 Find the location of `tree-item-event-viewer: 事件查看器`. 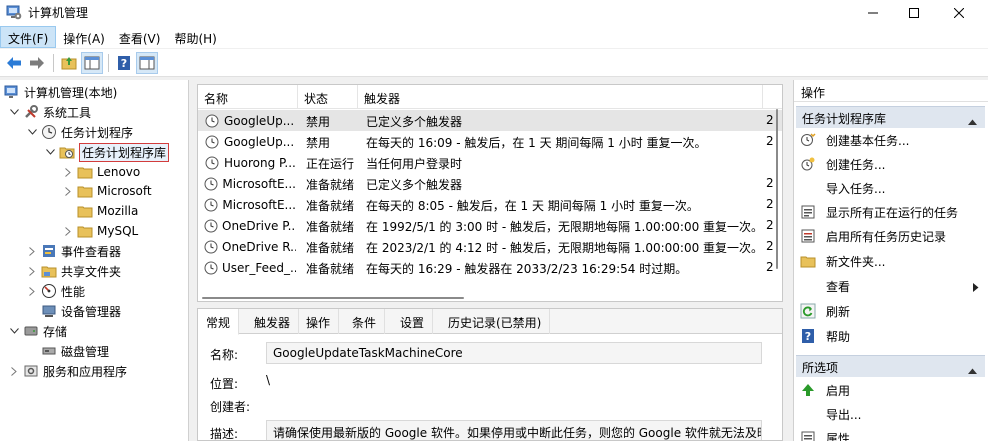

tree-item-event-viewer: 事件查看器 is located at coordinates (73, 251).